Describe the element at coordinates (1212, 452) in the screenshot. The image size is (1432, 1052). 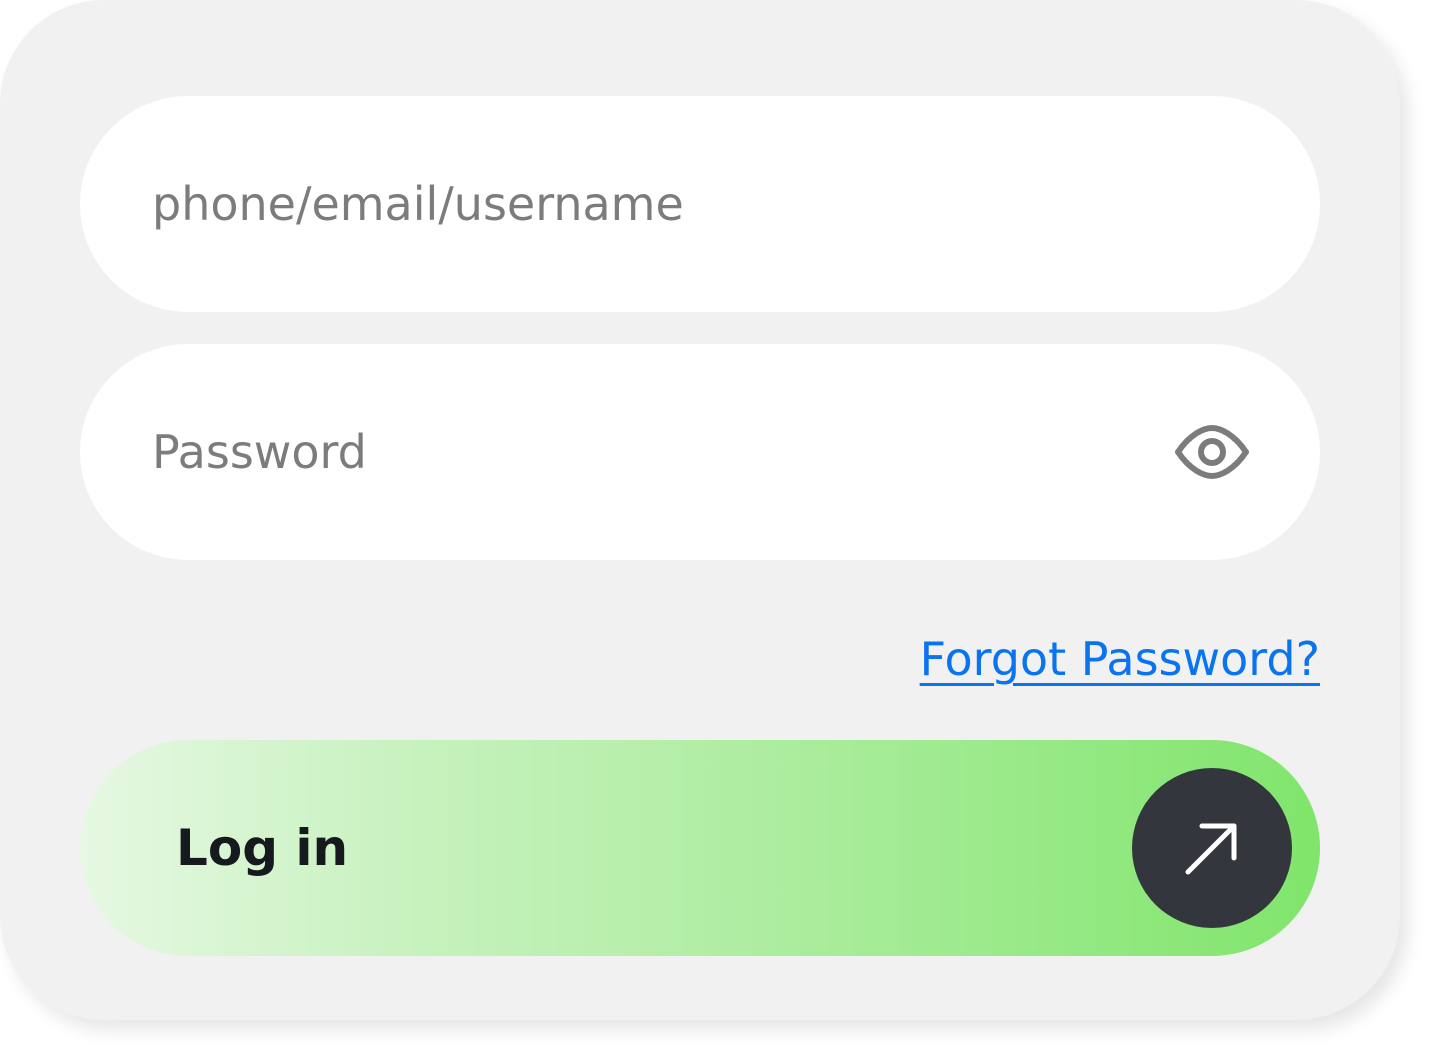
I see `eye-icon` at that location.